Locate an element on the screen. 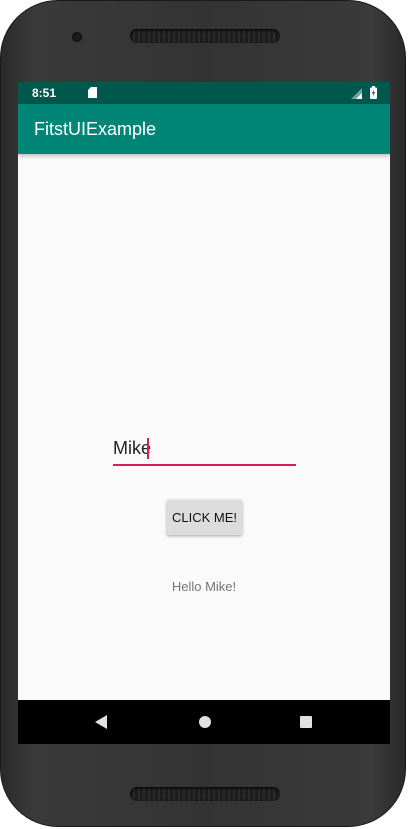 The width and height of the screenshot is (408, 829). click-me-button: CLICK ME! is located at coordinates (204, 517).